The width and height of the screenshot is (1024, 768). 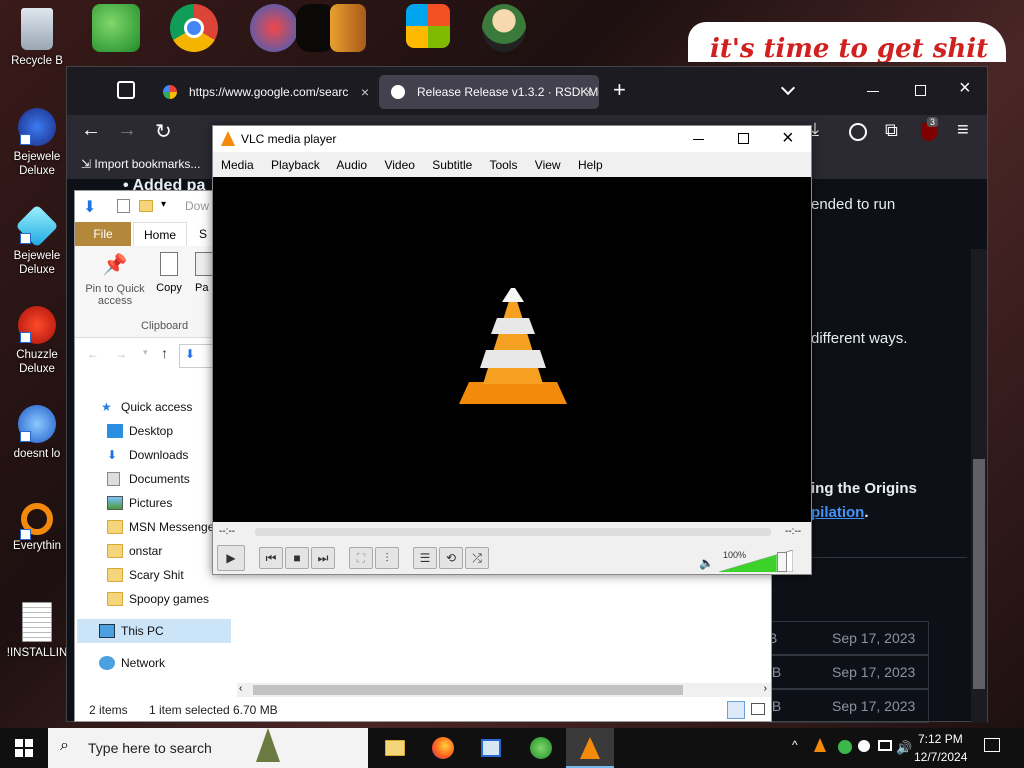 I want to click on compilation-link: pilation, so click(x=837, y=512).